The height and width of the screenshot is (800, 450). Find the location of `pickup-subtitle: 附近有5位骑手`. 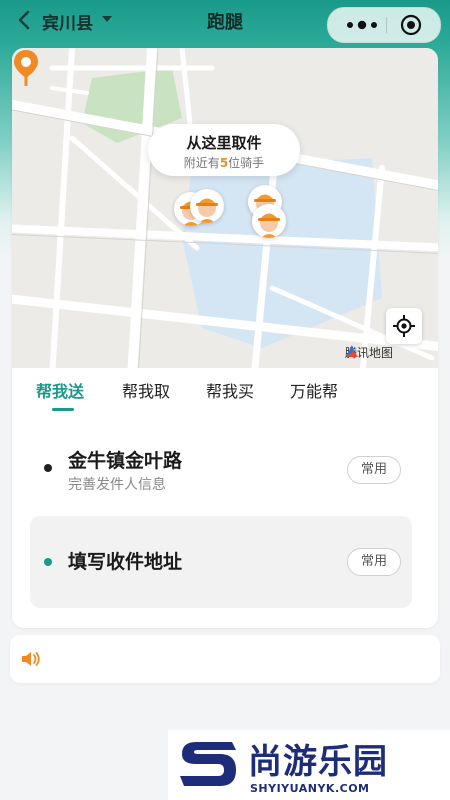

pickup-subtitle: 附近有5位骑手 is located at coordinates (224, 162).